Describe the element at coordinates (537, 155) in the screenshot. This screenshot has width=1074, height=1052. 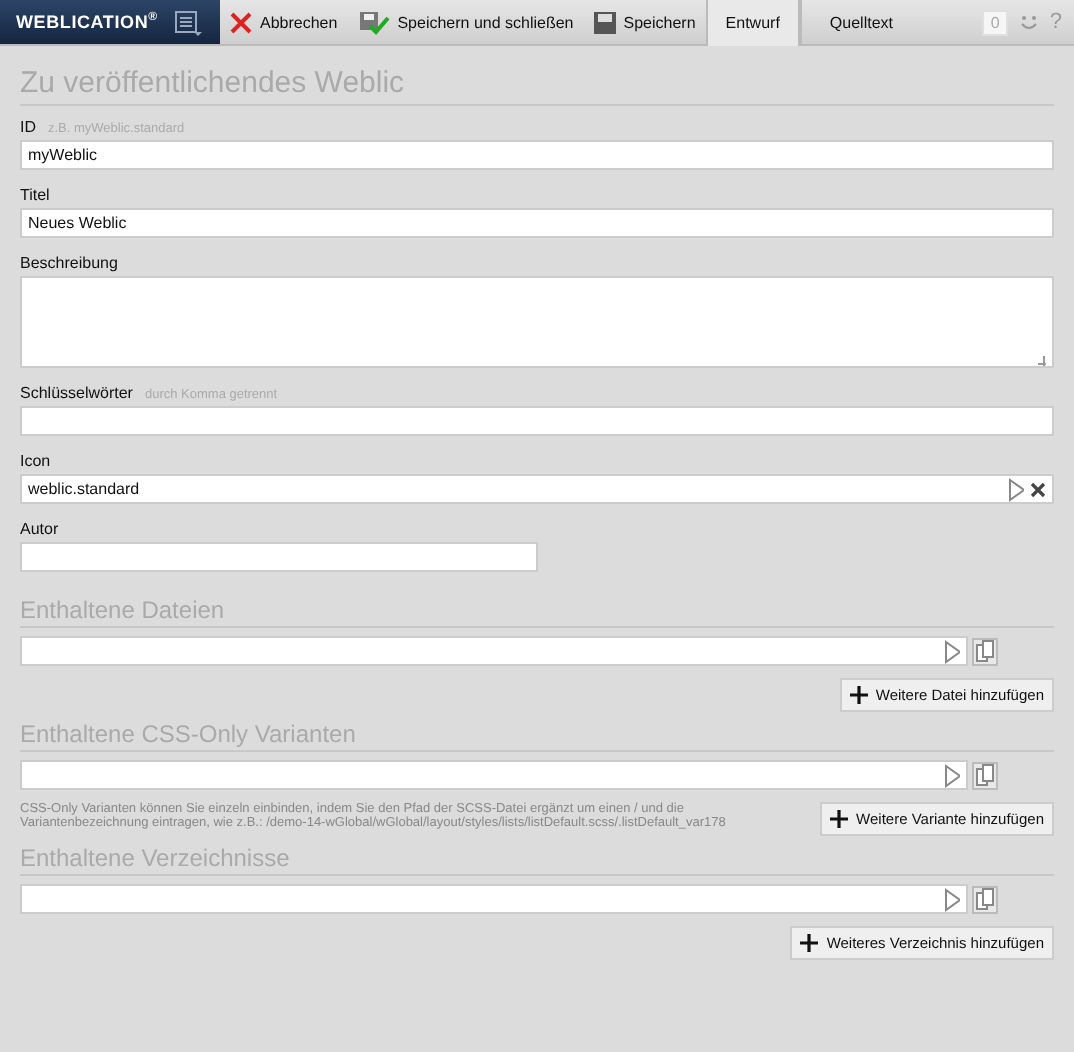
I see `input-field: myWeblic` at that location.